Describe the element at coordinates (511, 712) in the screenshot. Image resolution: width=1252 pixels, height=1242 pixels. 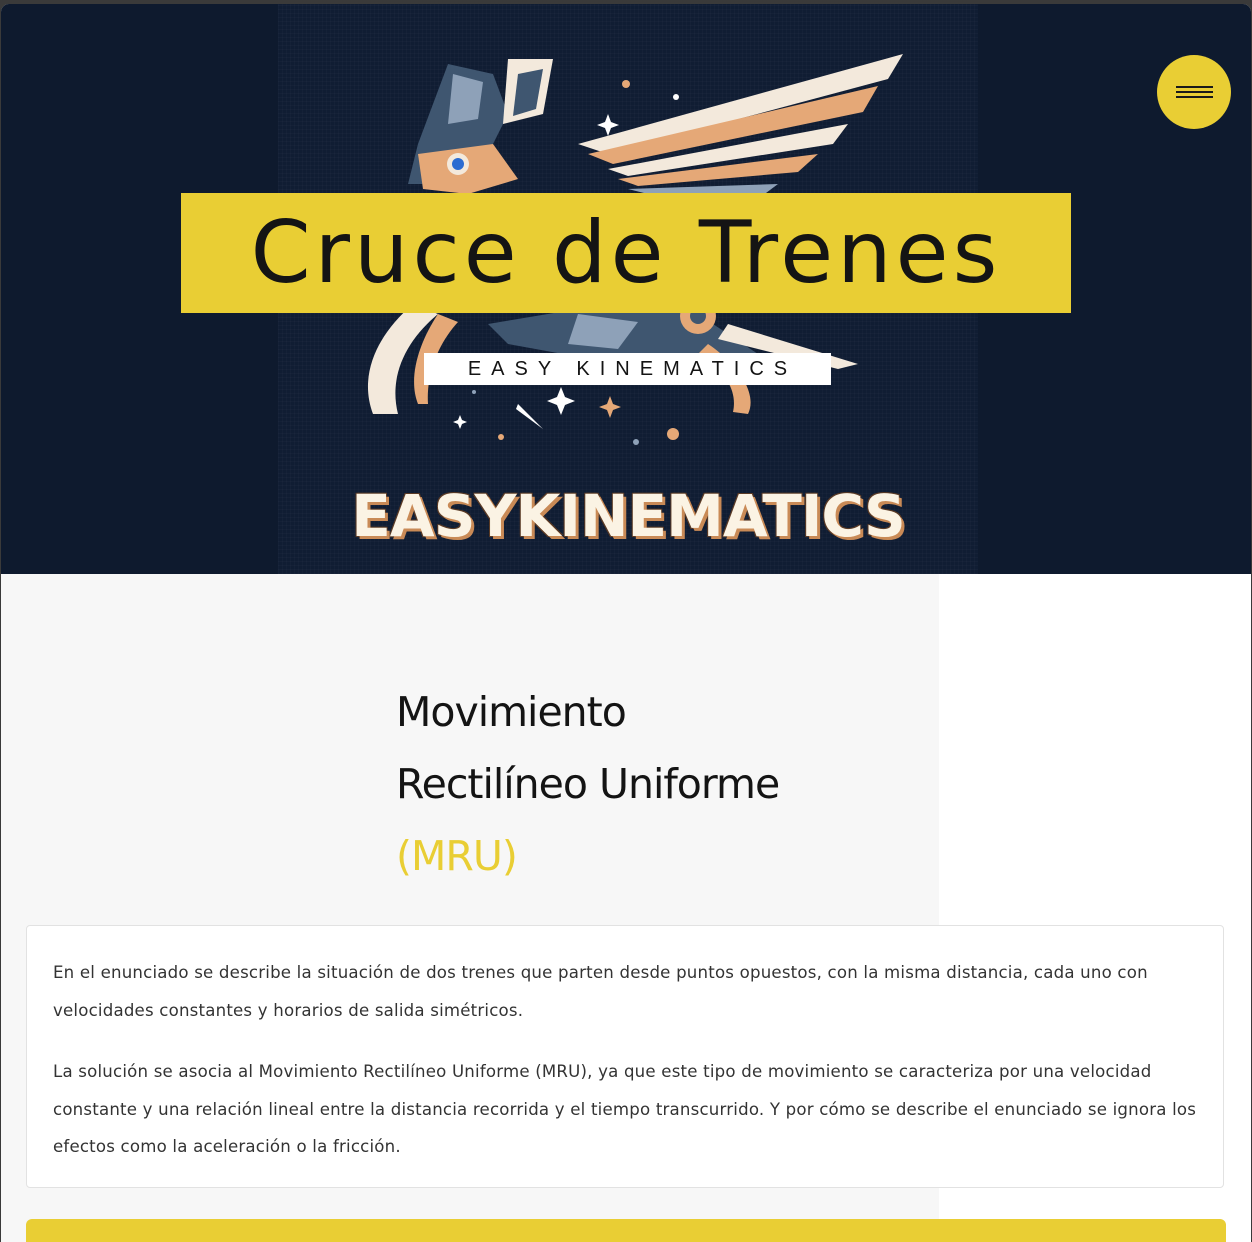
I see `section-heading-line1: Movimiento` at that location.